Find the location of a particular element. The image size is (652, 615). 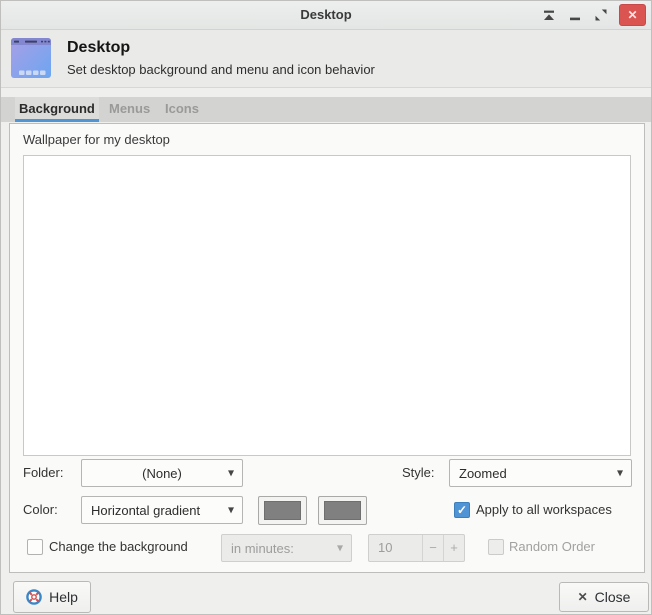

titlebar: Desktop ✕ is located at coordinates (326, 15).